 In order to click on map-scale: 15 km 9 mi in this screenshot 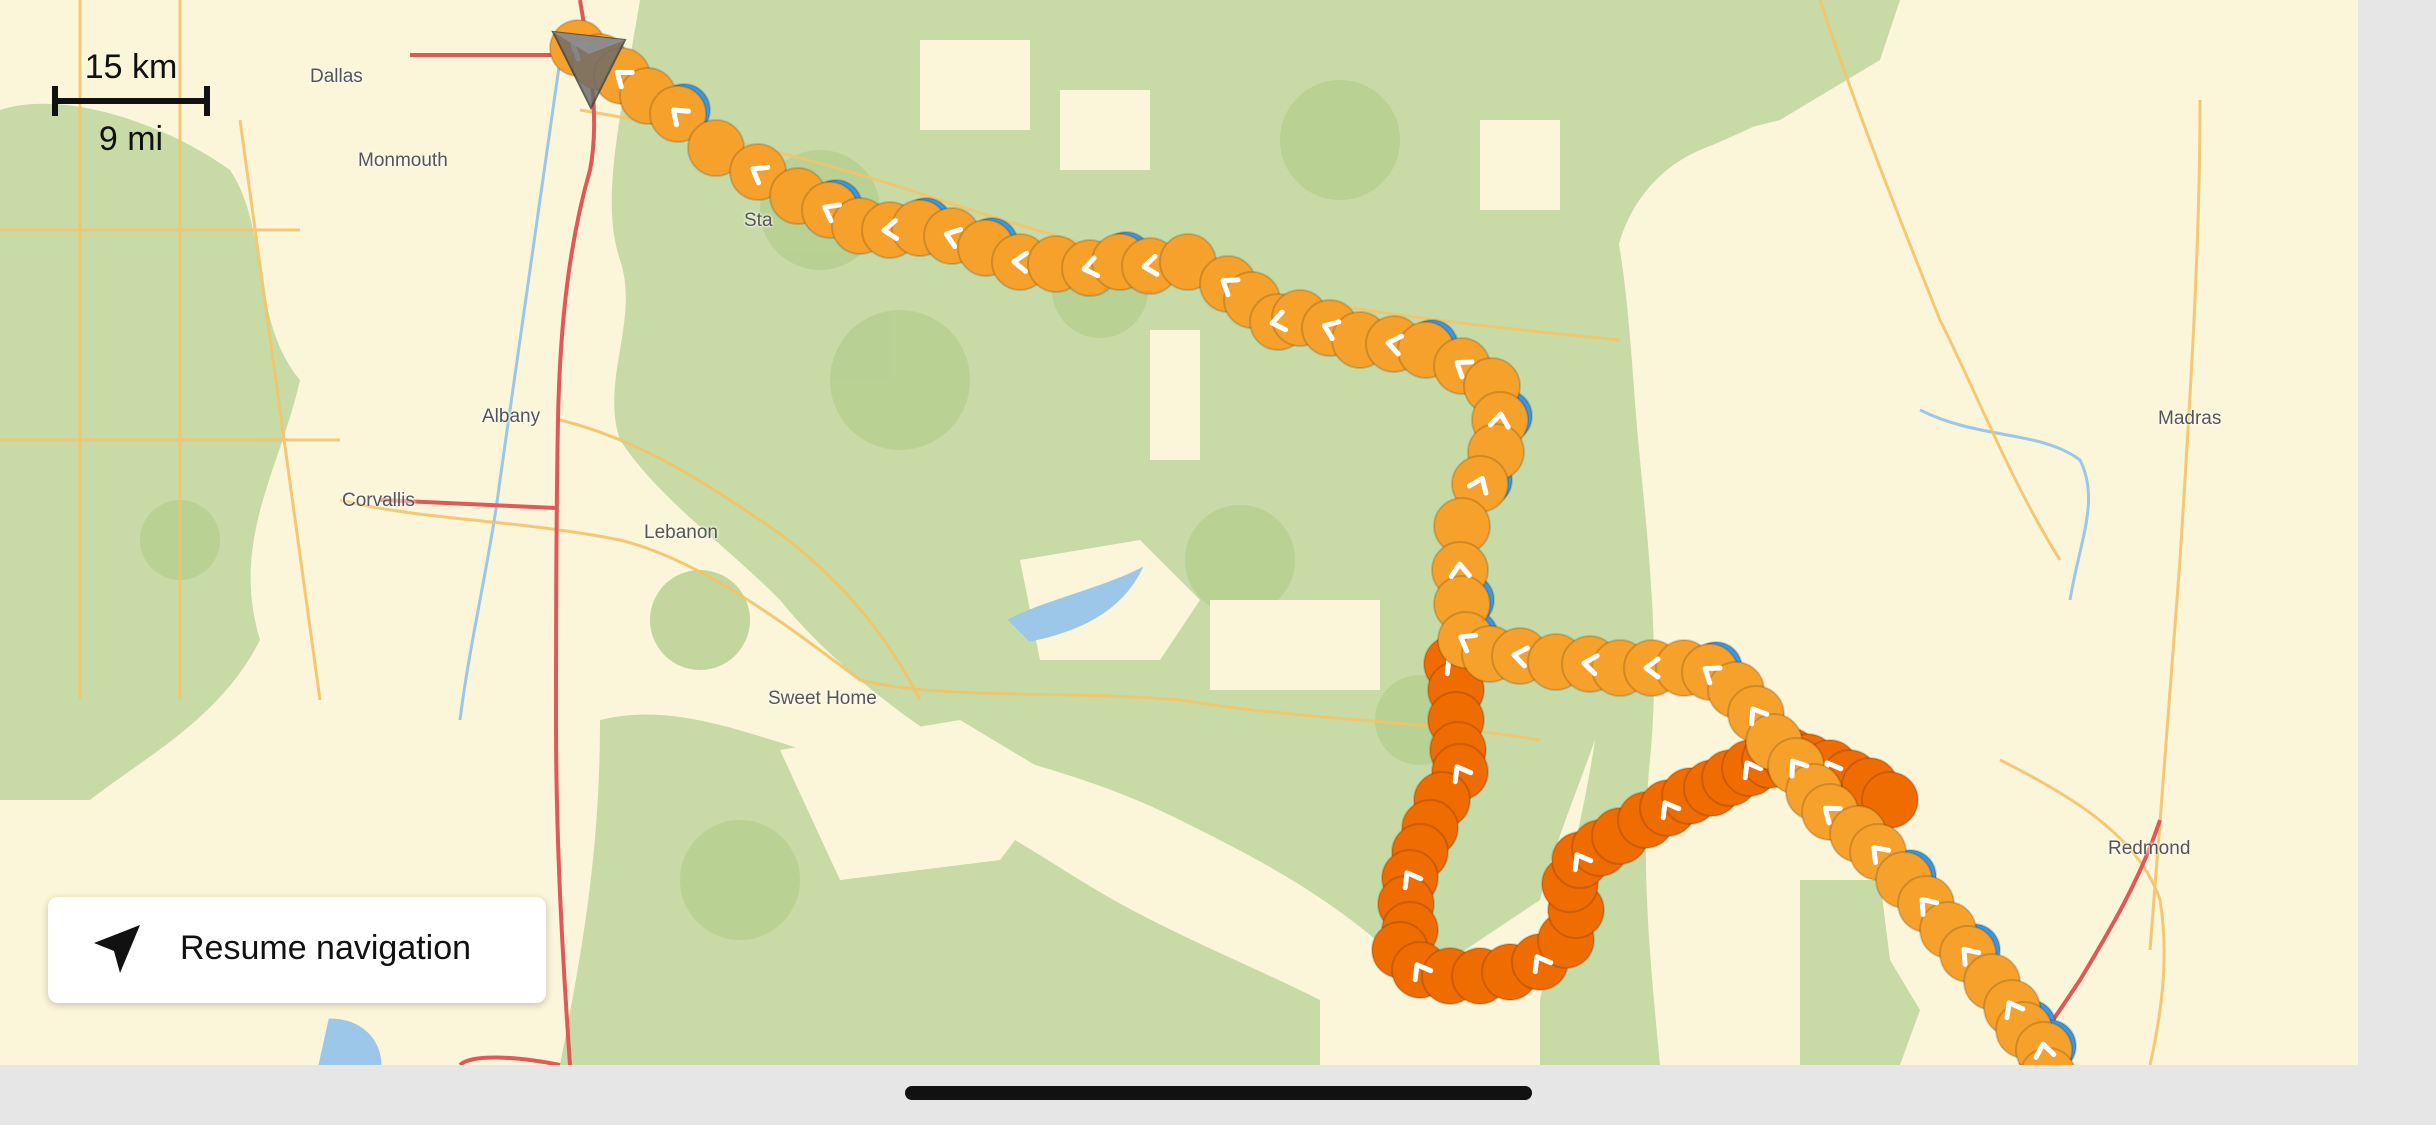, I will do `click(135, 103)`.